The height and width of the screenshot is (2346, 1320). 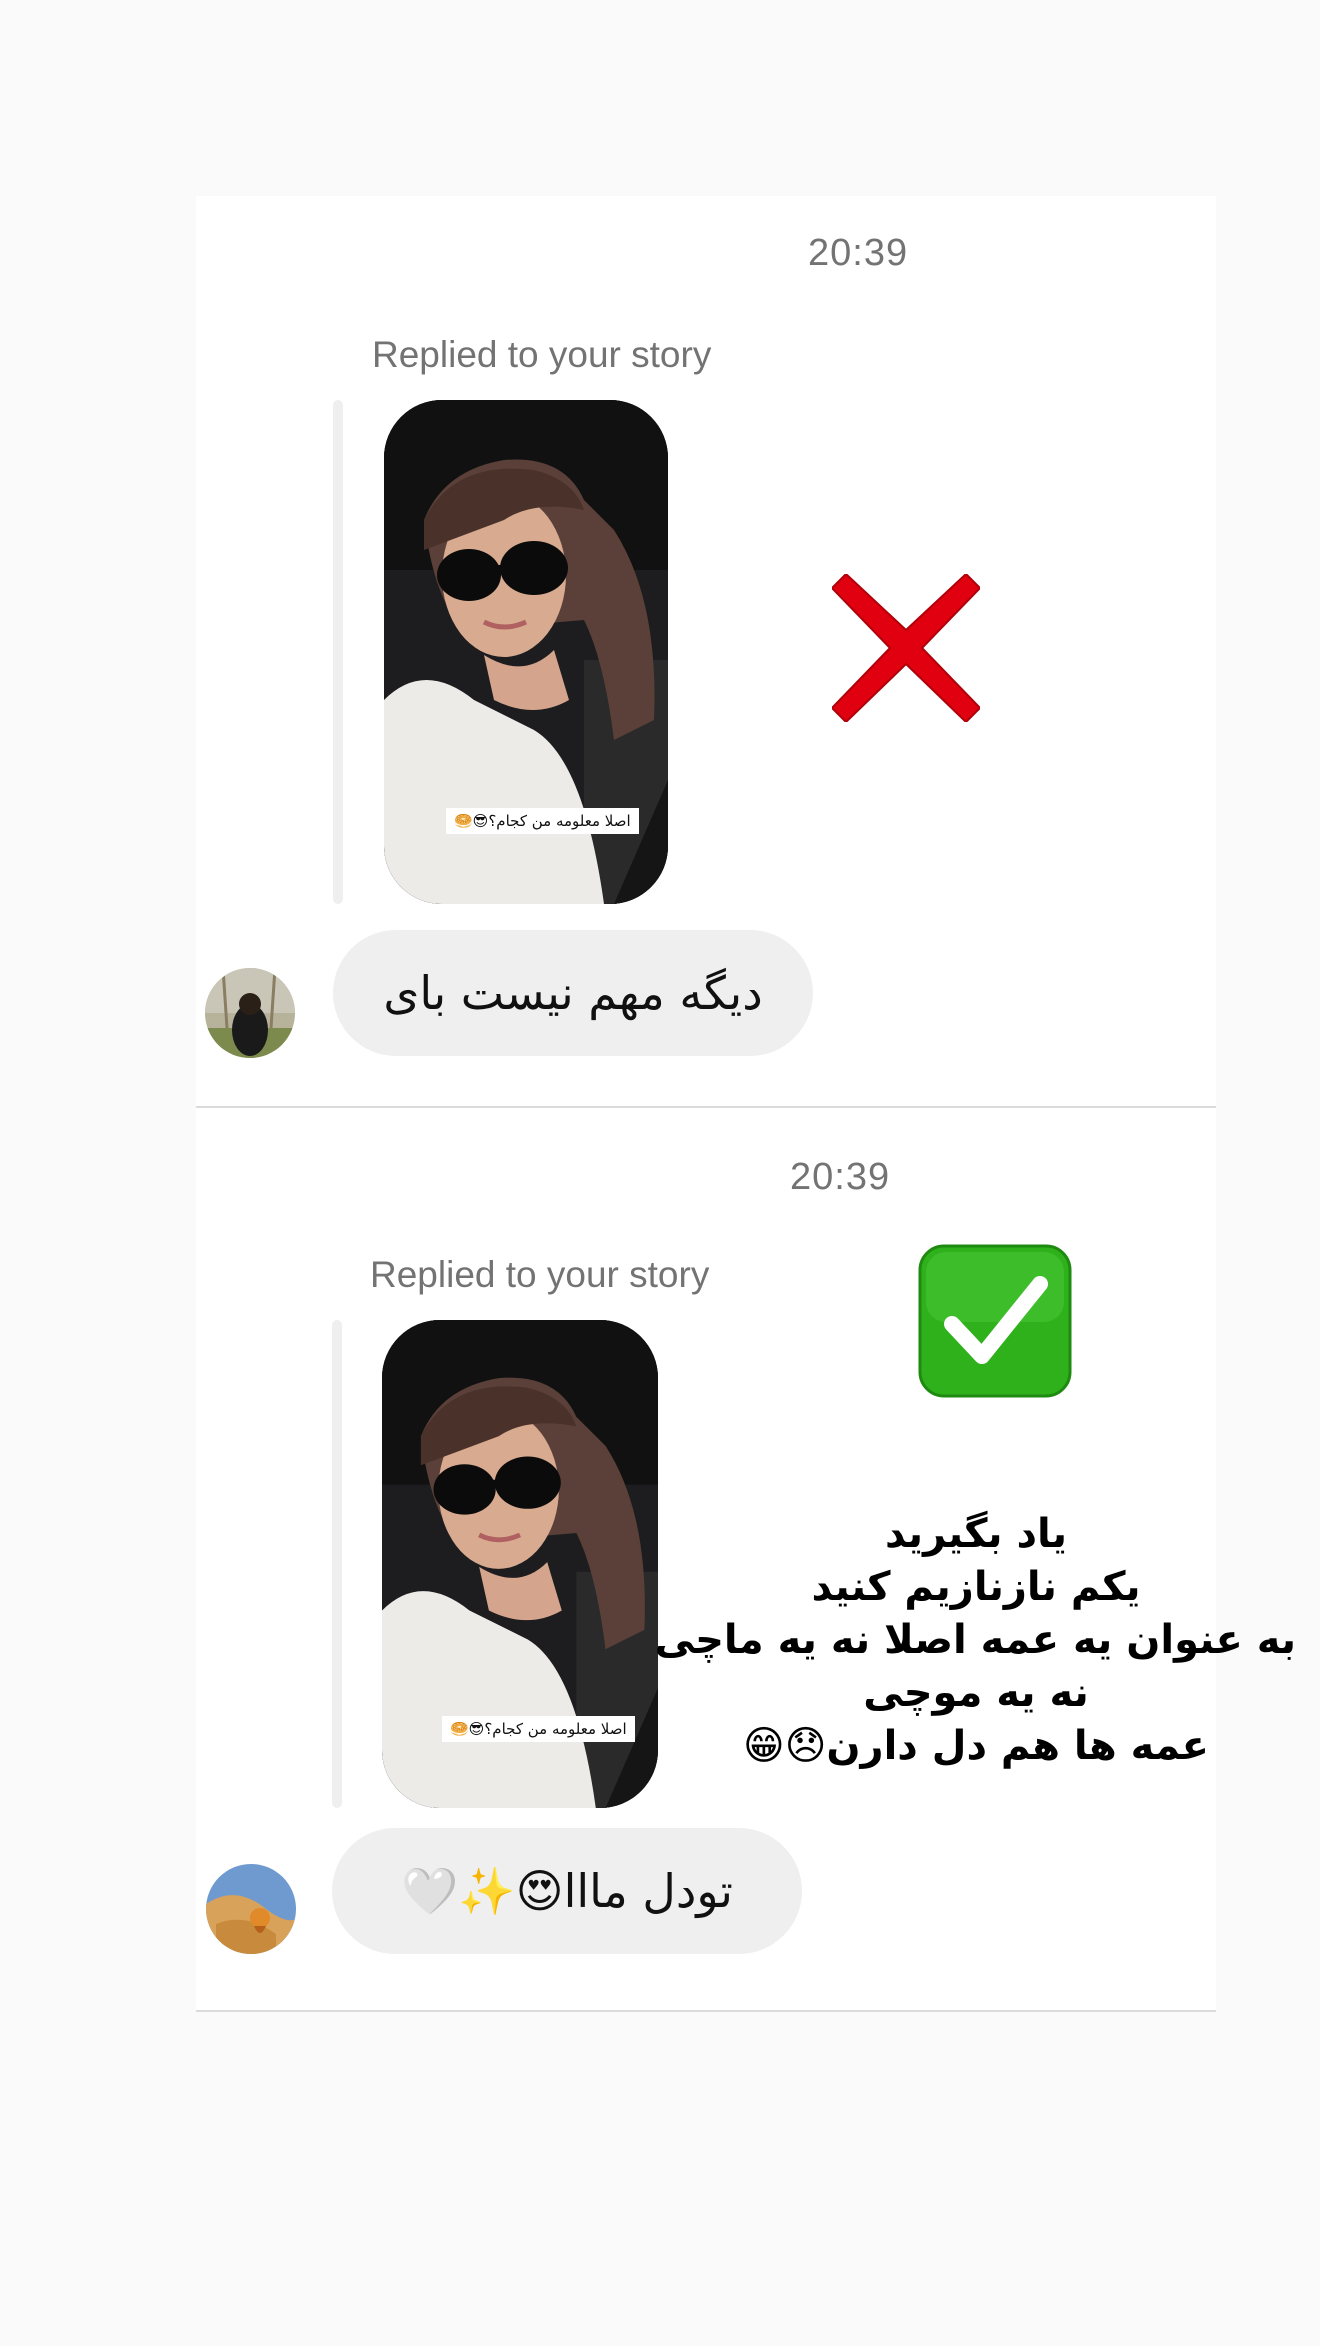 What do you see at coordinates (706, 2011) in the screenshot?
I see `divider` at bounding box center [706, 2011].